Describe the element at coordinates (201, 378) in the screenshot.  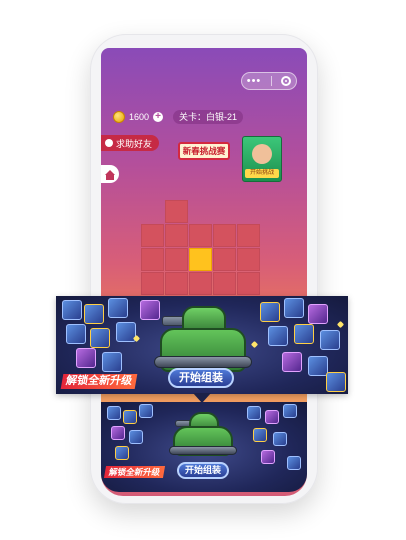
I see `start-assemble-button: 开始组装` at that location.